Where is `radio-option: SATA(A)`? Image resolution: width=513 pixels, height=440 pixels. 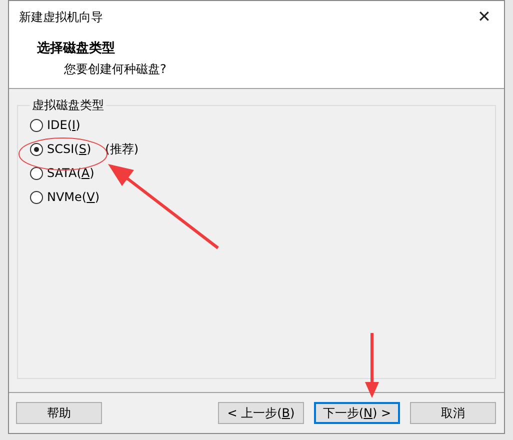 radio-option: SATA(A) is located at coordinates (62, 173).